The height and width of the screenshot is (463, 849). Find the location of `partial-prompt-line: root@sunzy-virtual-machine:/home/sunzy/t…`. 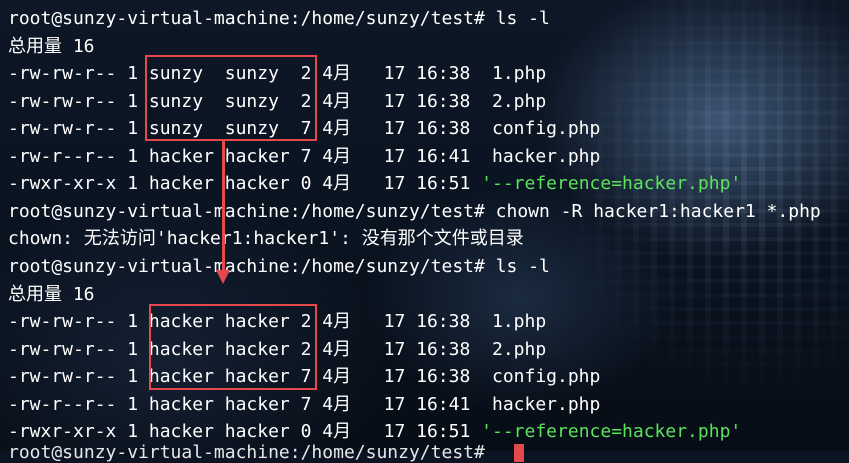

partial-prompt-line: root@sunzy-virtual-machine:/home/sunzy/t… is located at coordinates (252, 452).